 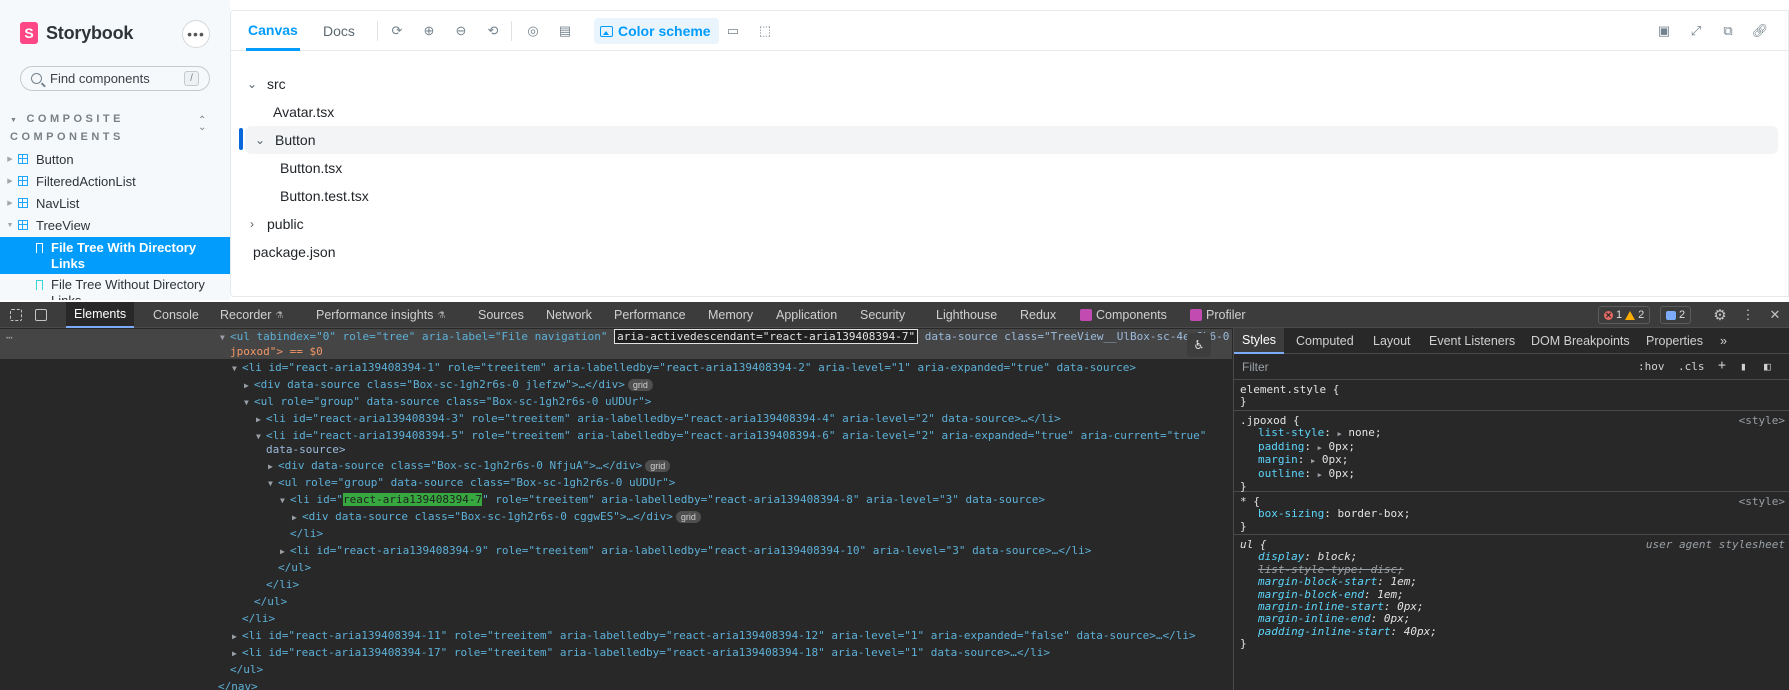 What do you see at coordinates (882, 315) in the screenshot?
I see `tab-security: Security` at bounding box center [882, 315].